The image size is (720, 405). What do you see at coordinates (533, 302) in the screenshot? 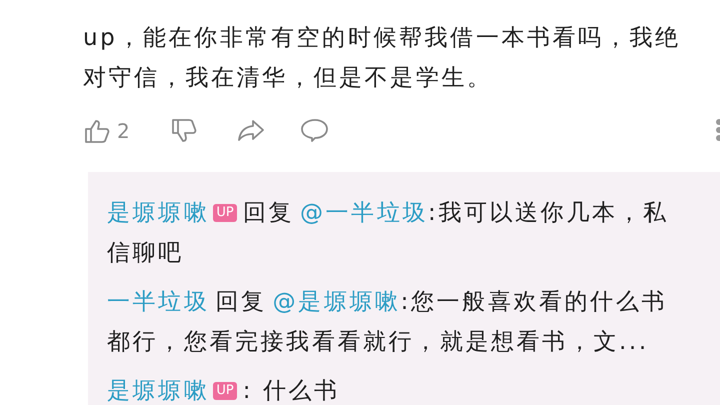
I see `reply-text: :您一般喜欢看的什么书` at bounding box center [533, 302].